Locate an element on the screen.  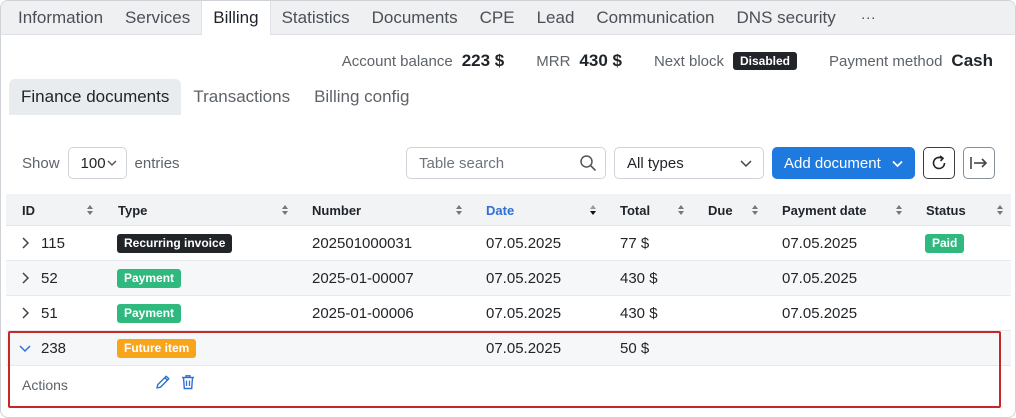
row-id: 238 is located at coordinates (54, 348).